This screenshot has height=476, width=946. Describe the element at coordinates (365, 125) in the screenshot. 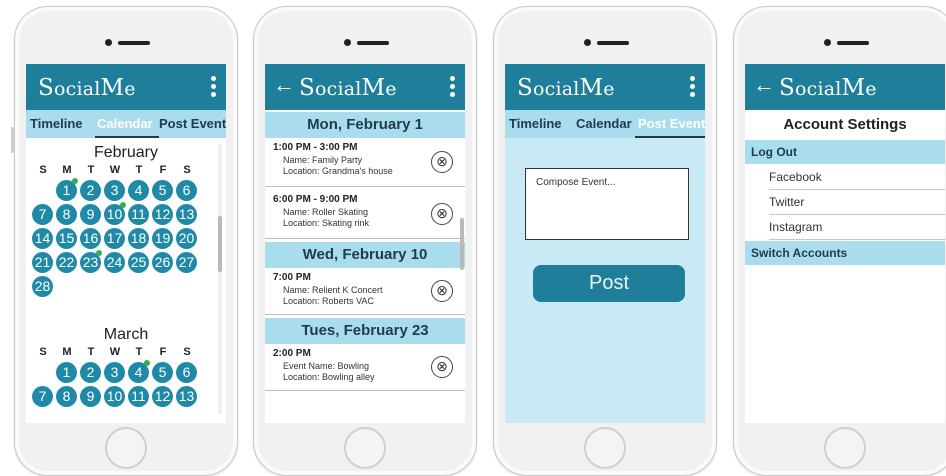

I see `date-header: Mon, February 1` at that location.